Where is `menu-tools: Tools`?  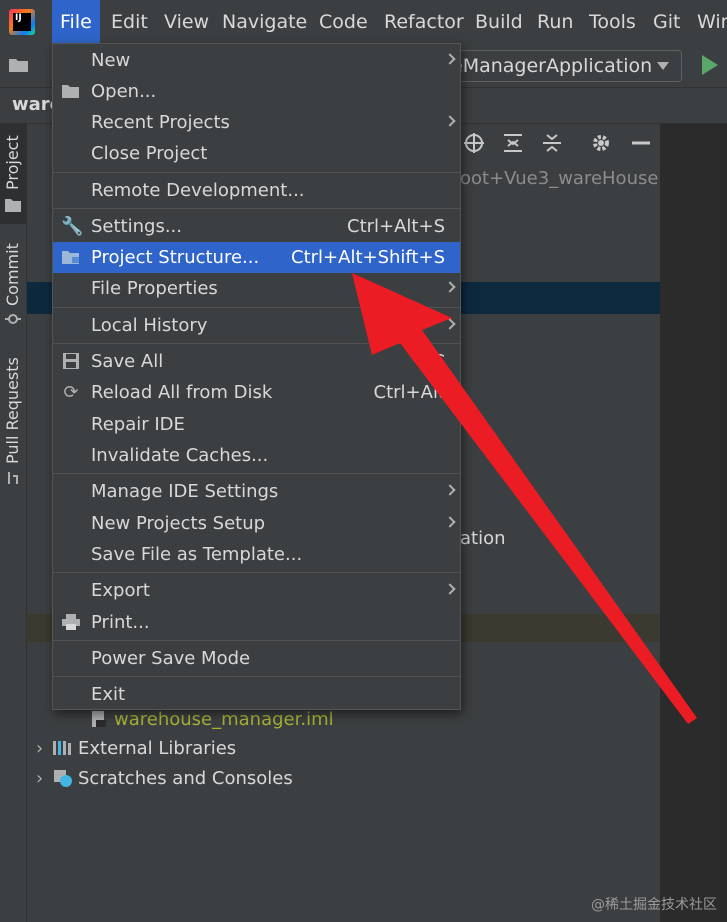 menu-tools: Tools is located at coordinates (612, 22).